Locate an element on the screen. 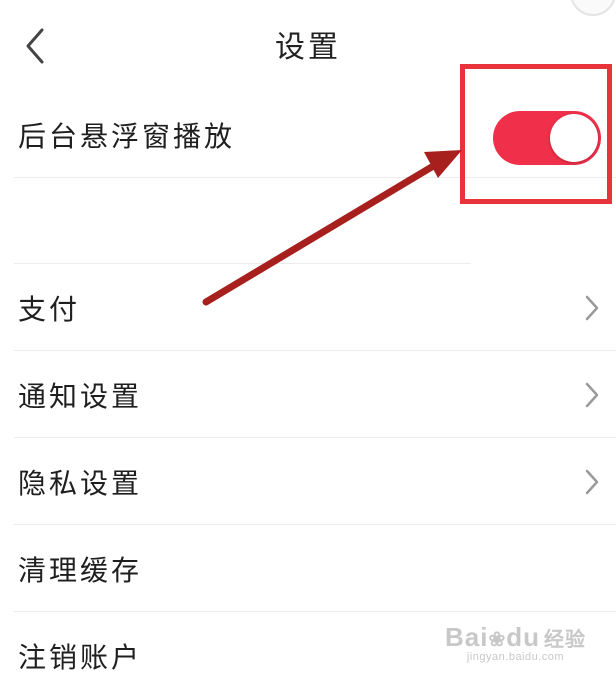 This screenshot has width=616, height=699. corner-decoration is located at coordinates (593, 8).